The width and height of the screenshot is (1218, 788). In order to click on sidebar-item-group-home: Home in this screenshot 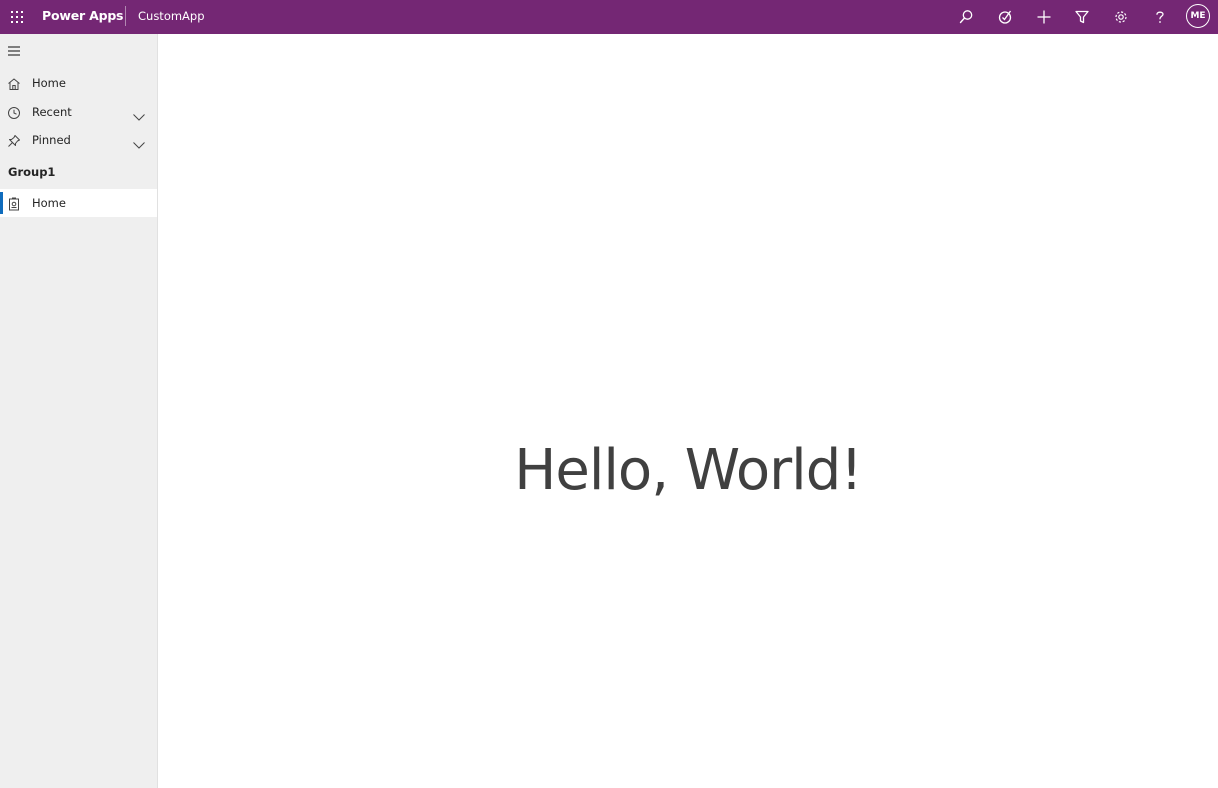, I will do `click(78, 203)`.